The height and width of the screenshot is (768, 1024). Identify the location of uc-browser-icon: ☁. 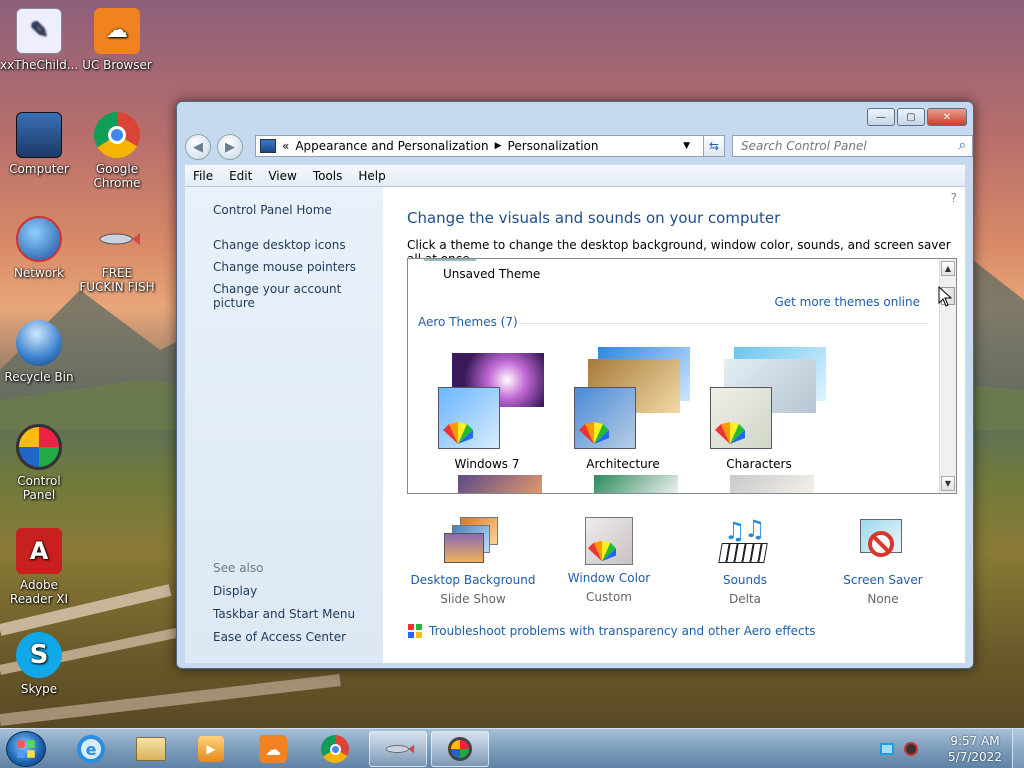
(273, 749).